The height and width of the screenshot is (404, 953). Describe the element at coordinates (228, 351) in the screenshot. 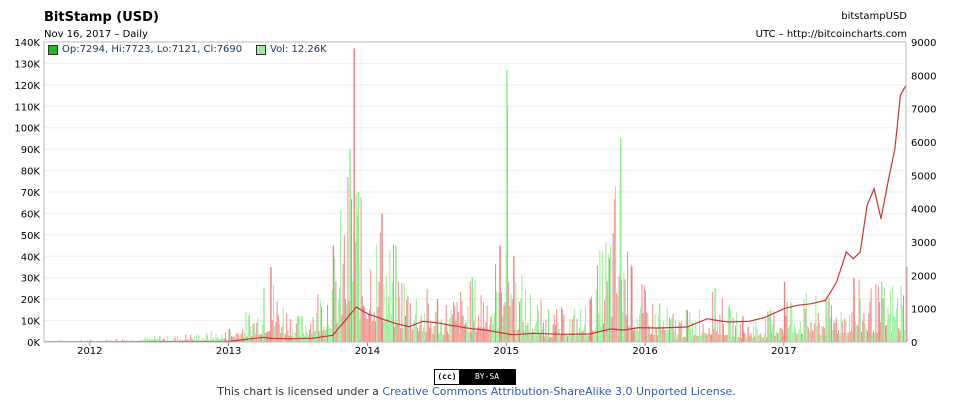

I see `x-tick-label: 2013` at that location.